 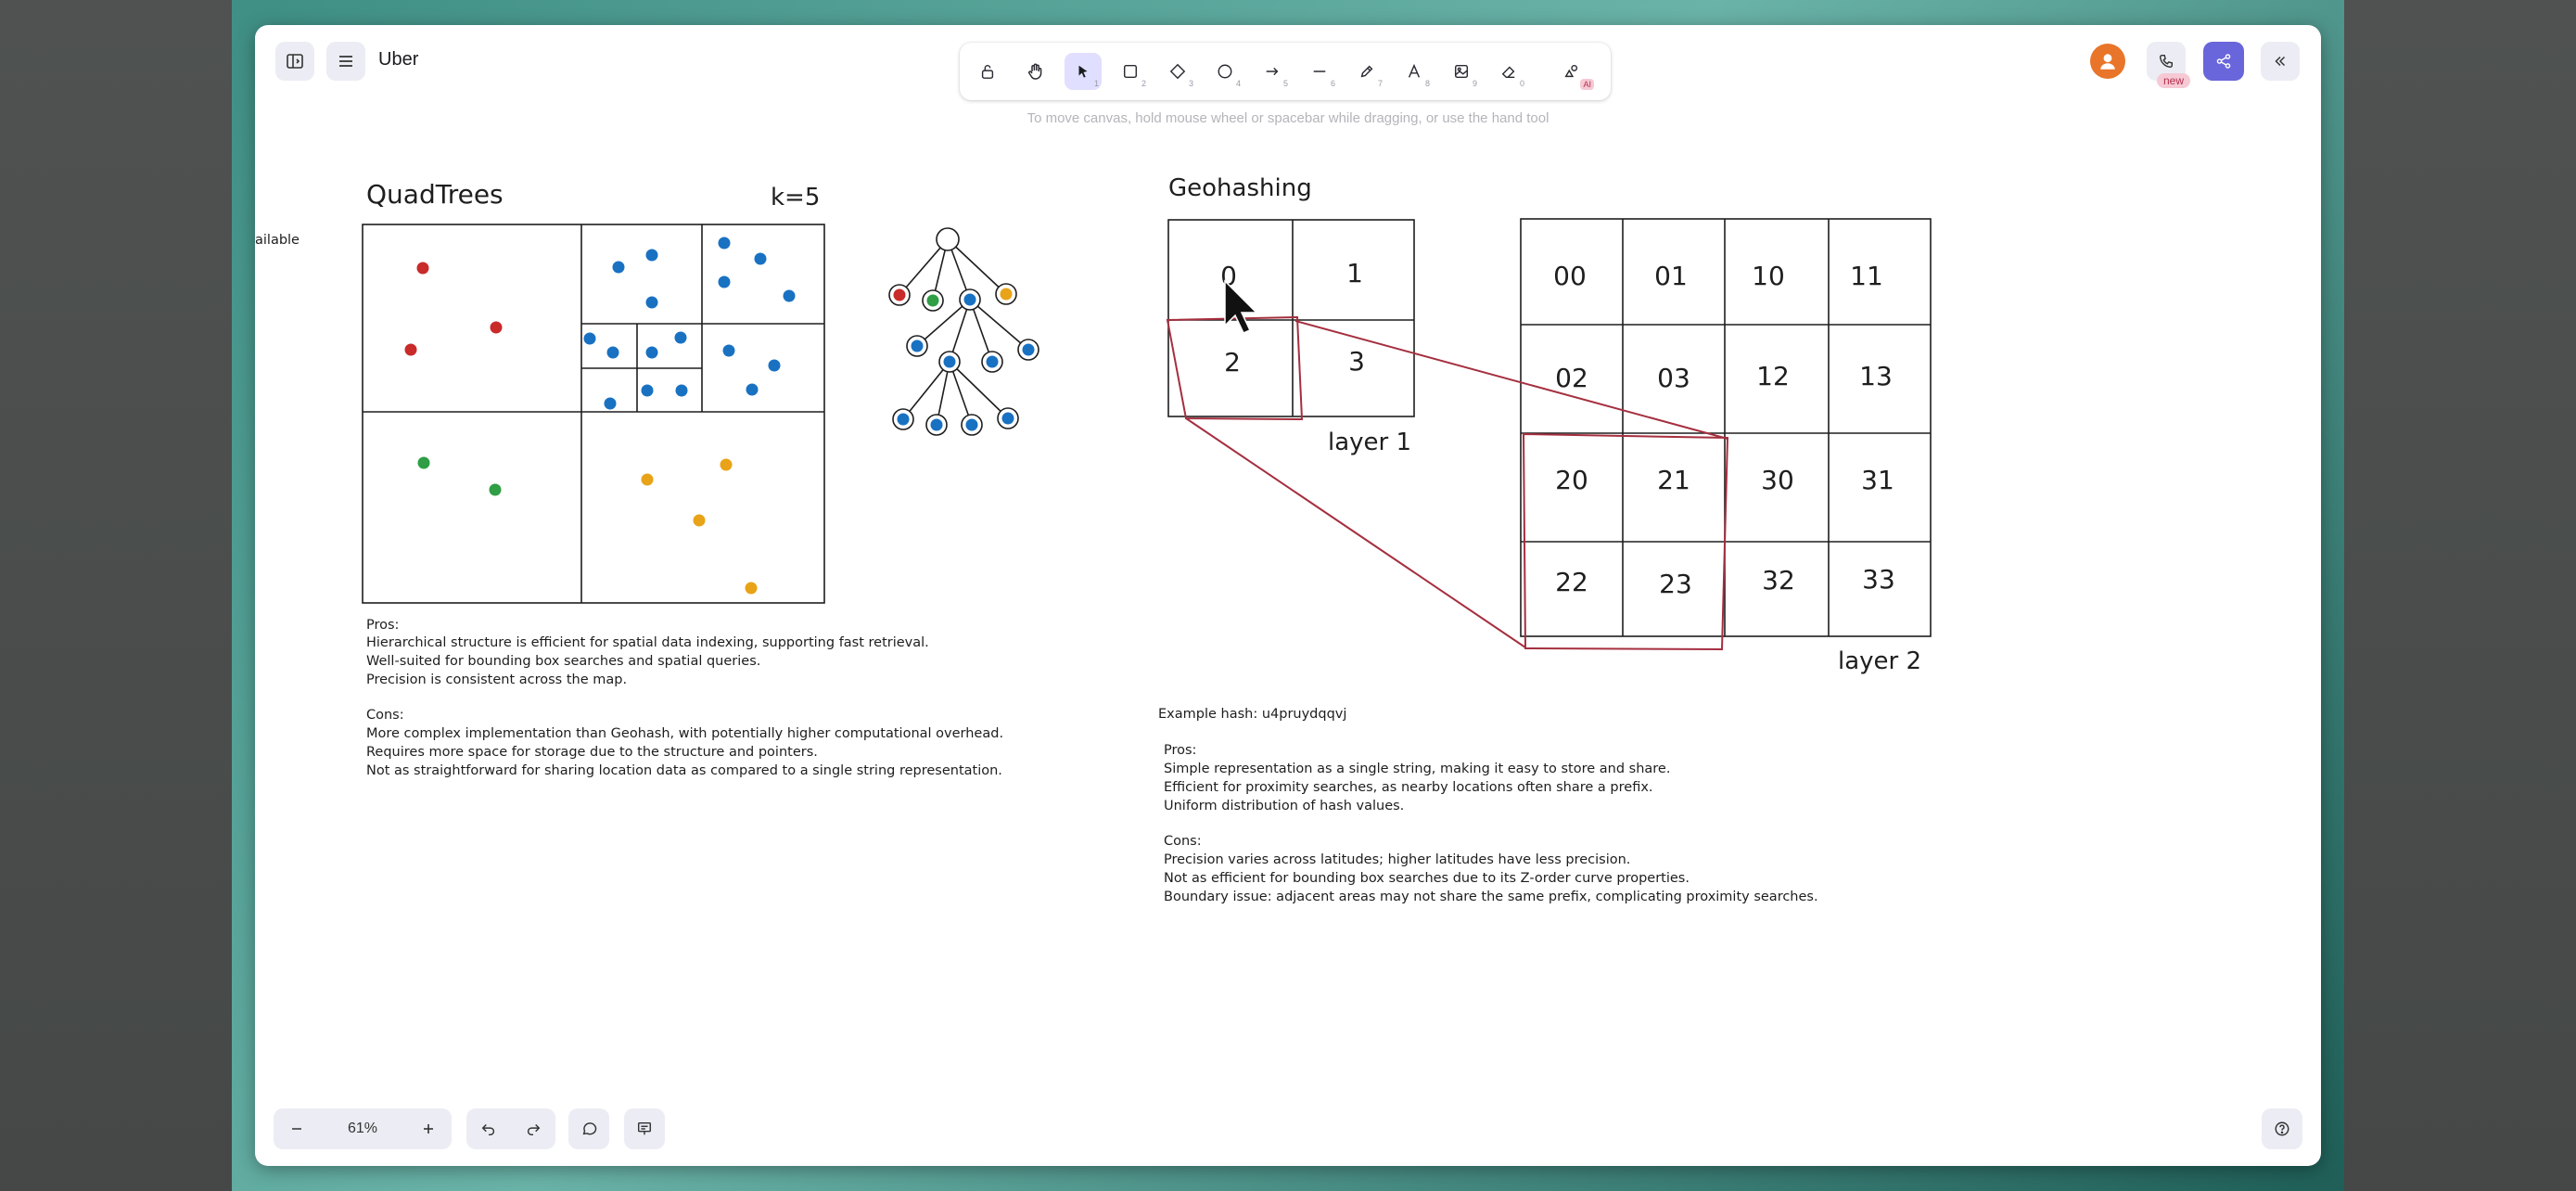 I want to click on tool-draw: 7, so click(x=1366, y=71).